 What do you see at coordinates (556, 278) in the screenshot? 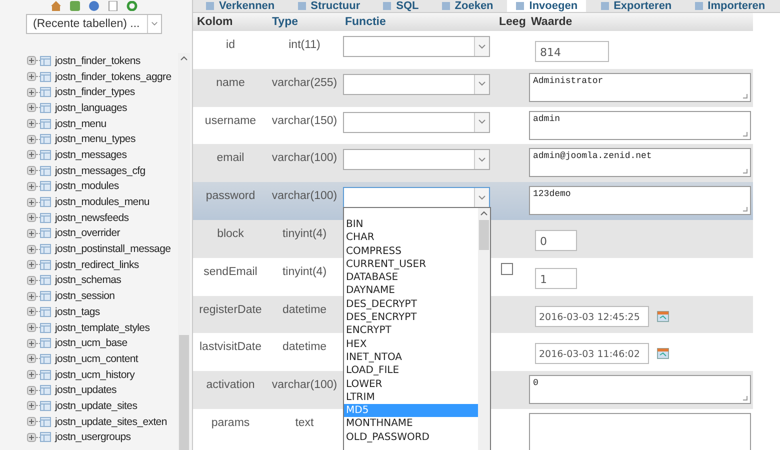
I see `value-input: 1` at bounding box center [556, 278].